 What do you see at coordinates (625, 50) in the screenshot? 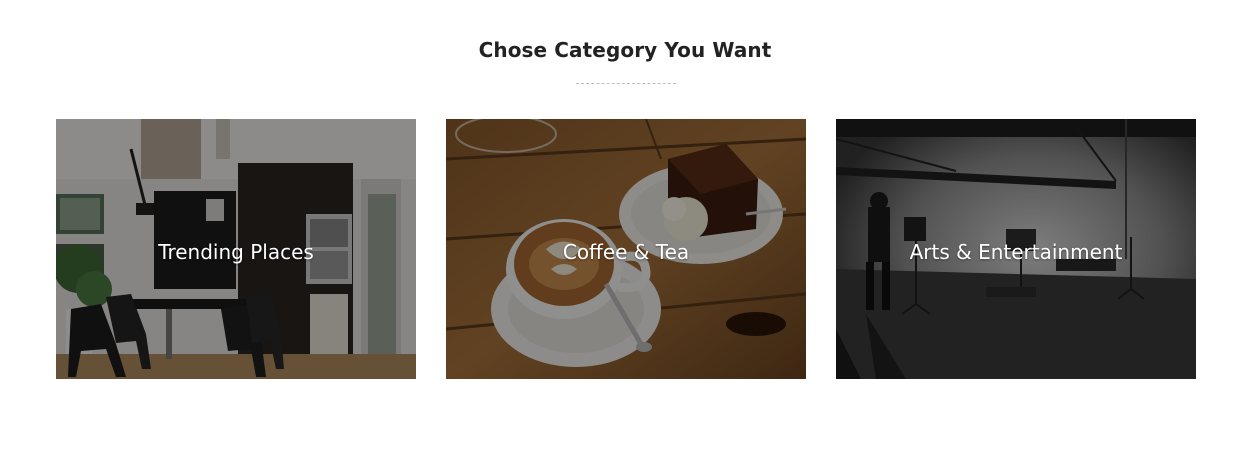
I see `section-title: Chose Category You Want` at bounding box center [625, 50].